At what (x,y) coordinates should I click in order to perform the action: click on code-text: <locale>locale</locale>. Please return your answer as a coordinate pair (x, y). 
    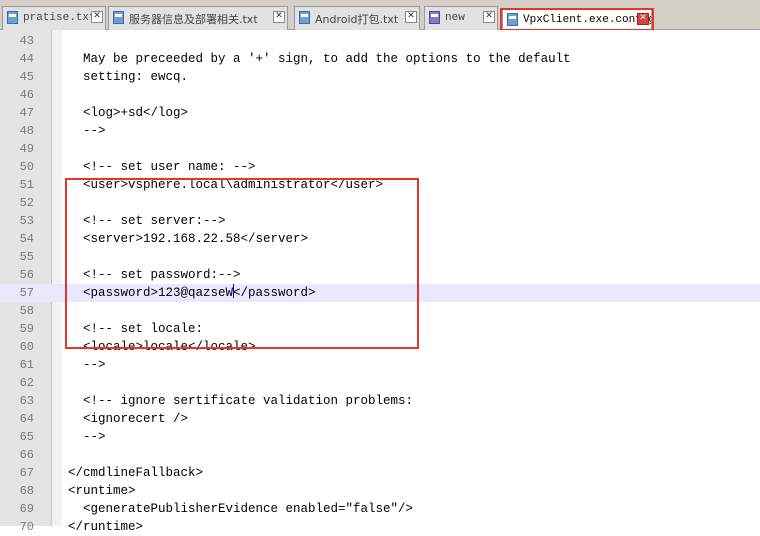
    Looking at the image, I should click on (162, 347).